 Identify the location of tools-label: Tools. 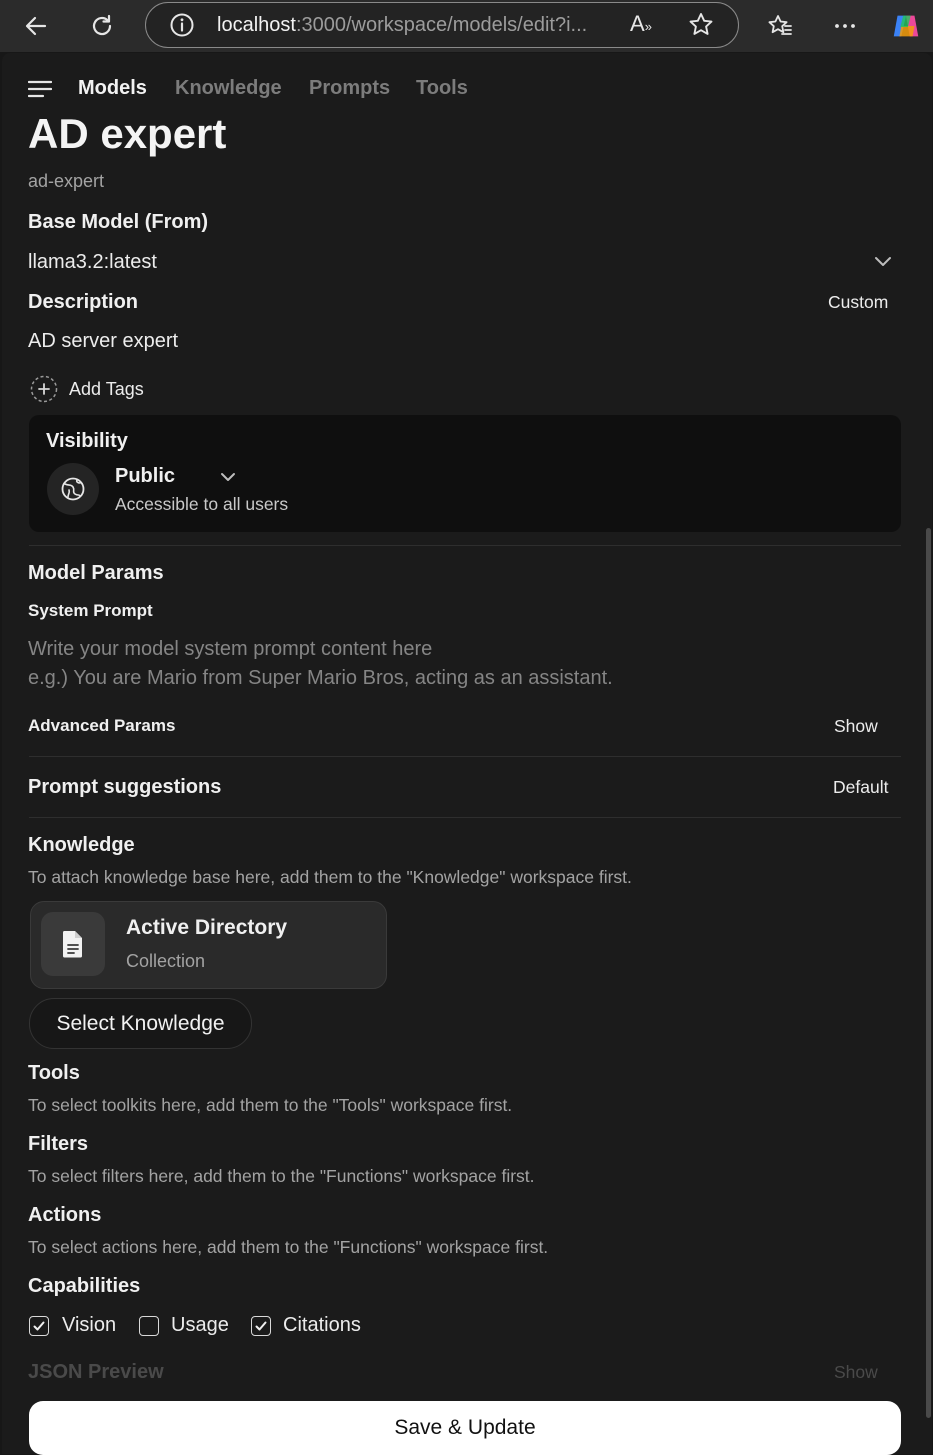
(54, 1073).